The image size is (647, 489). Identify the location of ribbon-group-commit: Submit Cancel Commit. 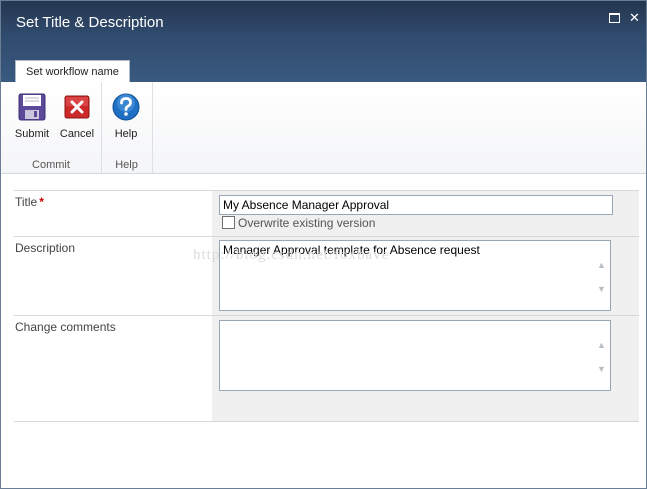
(51, 127).